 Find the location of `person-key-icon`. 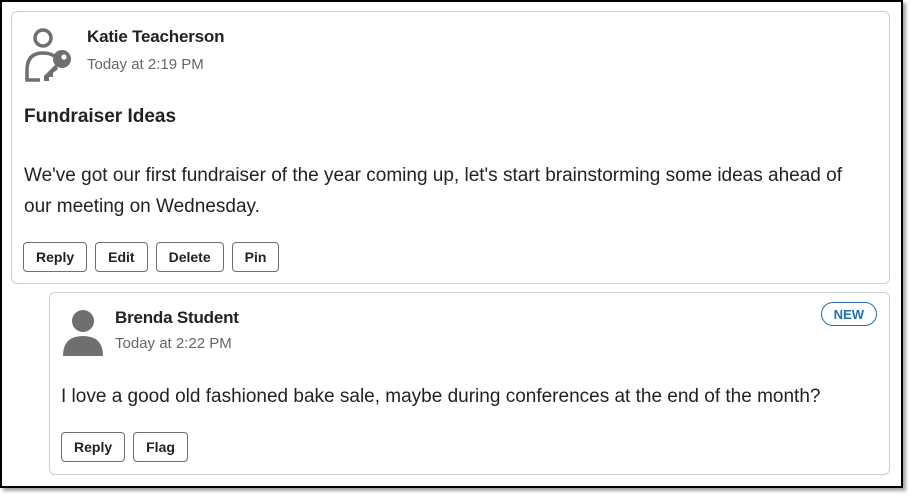

person-key-icon is located at coordinates (50, 56).